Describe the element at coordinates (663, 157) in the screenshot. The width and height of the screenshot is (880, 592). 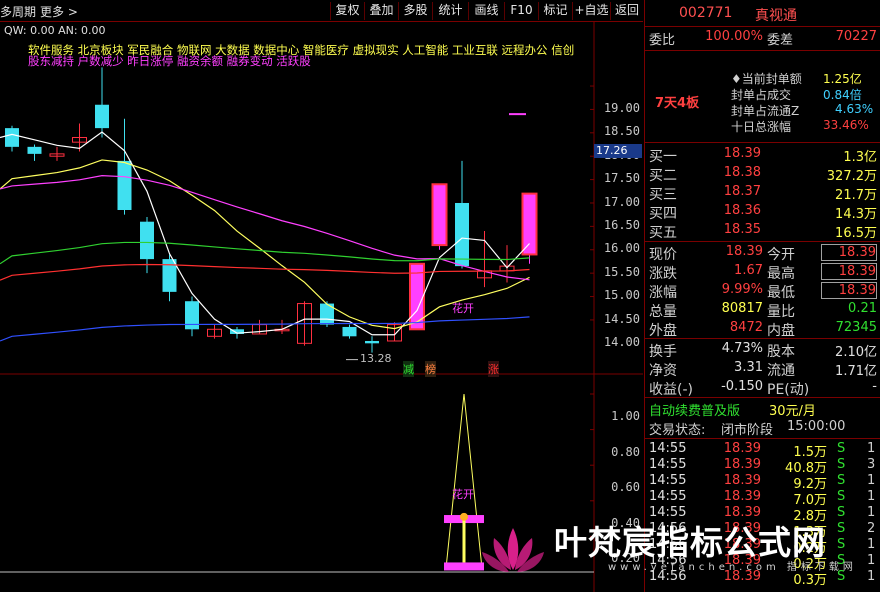
I see `bid-label: 买一` at that location.